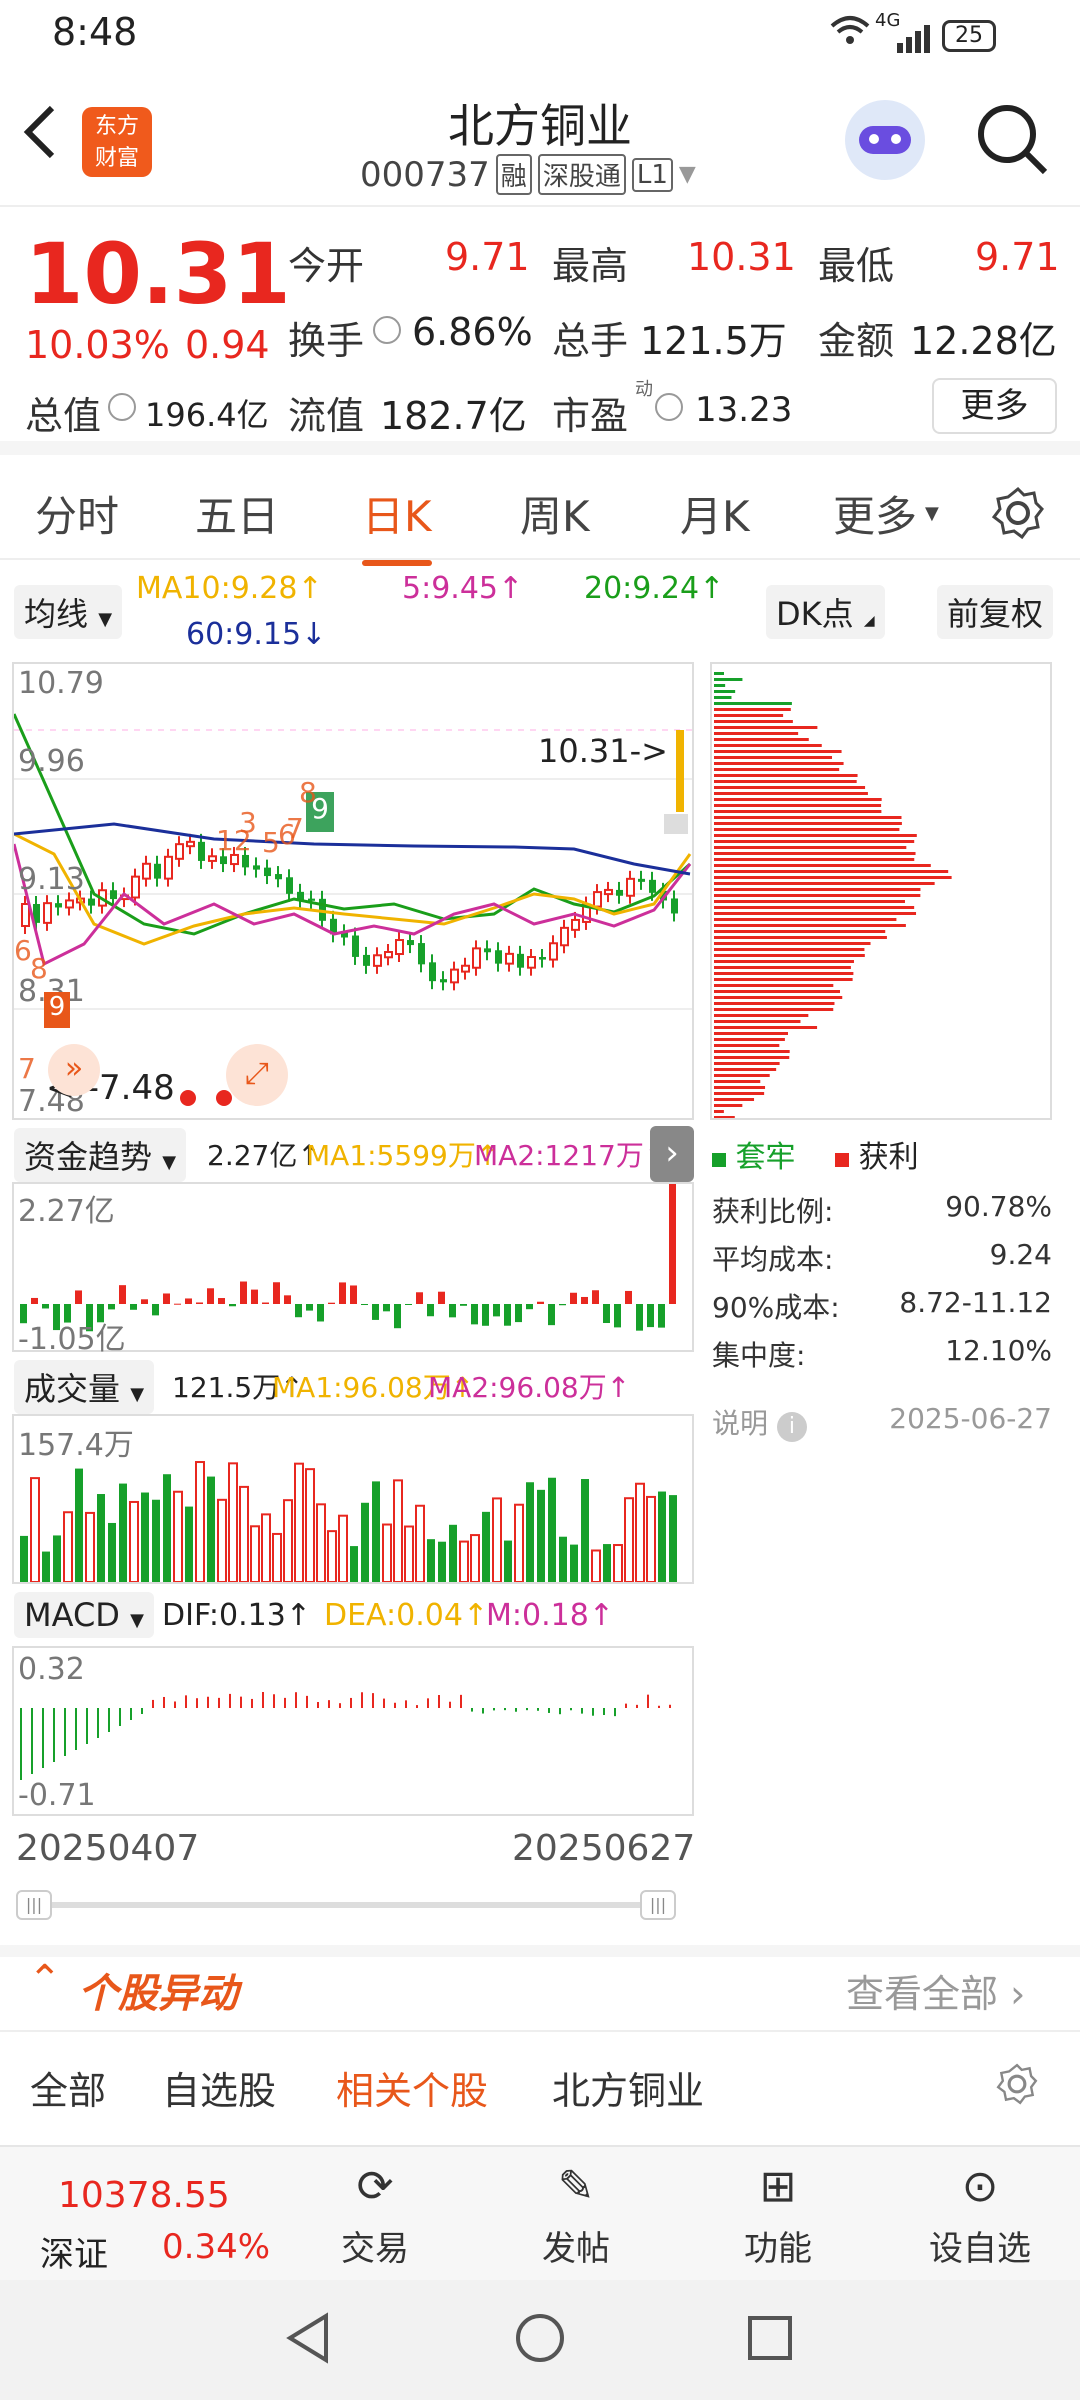  What do you see at coordinates (770, 2340) in the screenshot?
I see `recents-square-icon` at bounding box center [770, 2340].